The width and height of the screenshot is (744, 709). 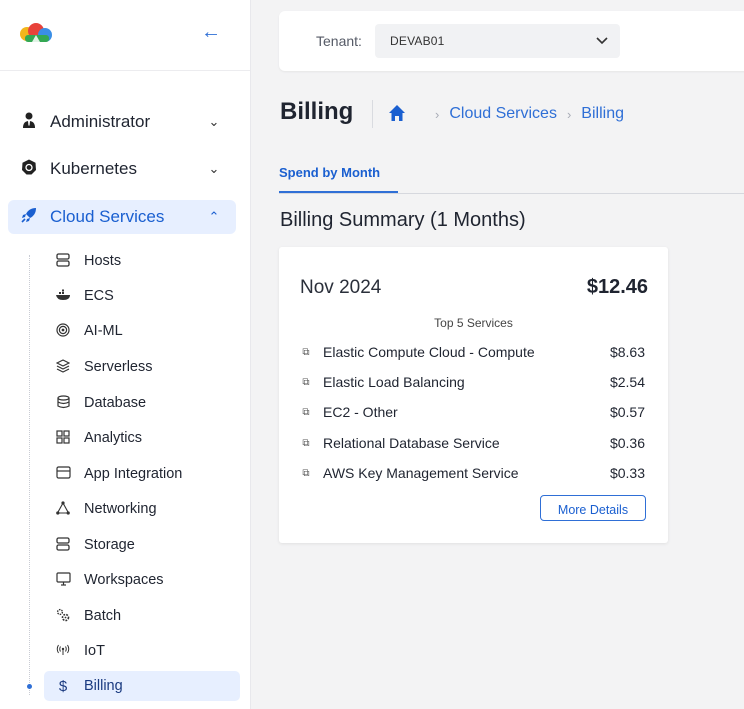 I want to click on sub-item-label: IoT, so click(x=94, y=651).